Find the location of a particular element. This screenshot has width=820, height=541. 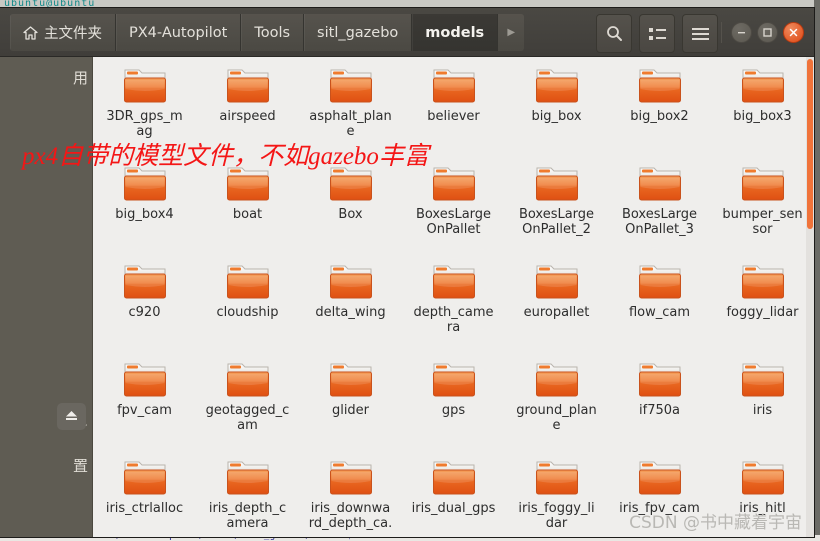

view-options-button is located at coordinates (657, 33).